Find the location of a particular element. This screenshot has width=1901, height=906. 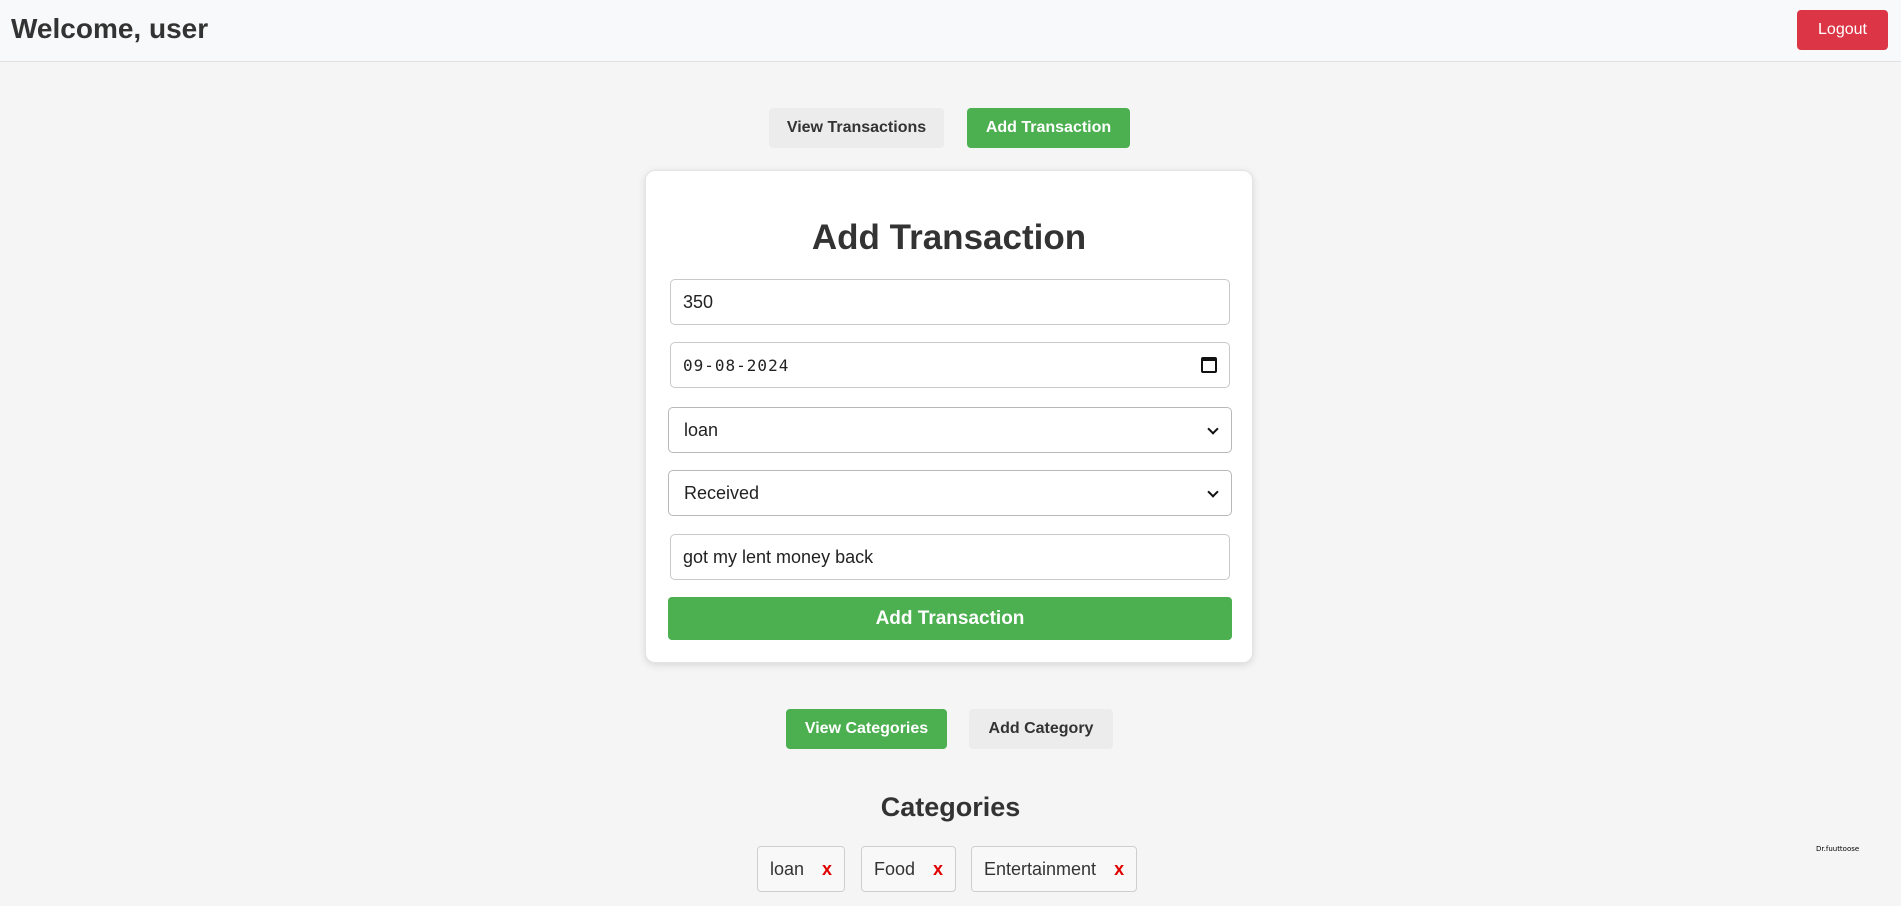

add-transaction-submit-button: Add Transaction is located at coordinates (950, 618).